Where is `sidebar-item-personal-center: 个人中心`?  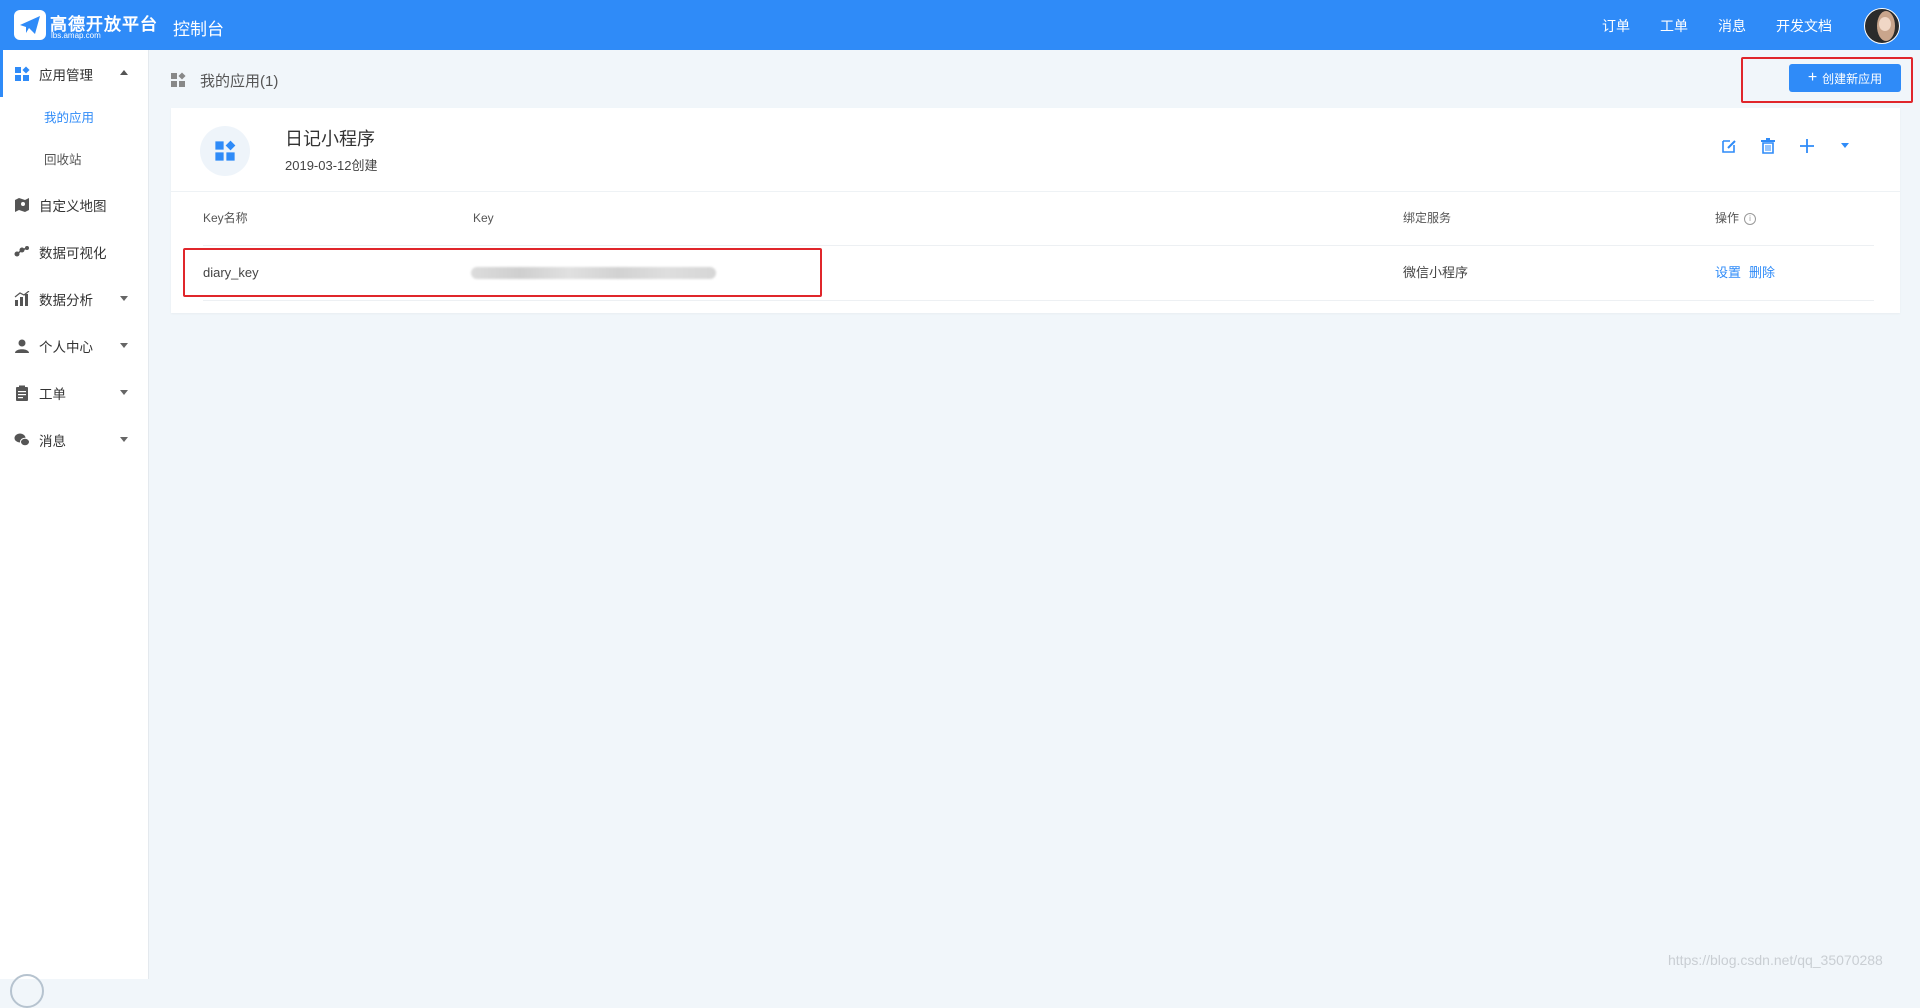
sidebar-item-personal-center: 个人中心 is located at coordinates (74, 345).